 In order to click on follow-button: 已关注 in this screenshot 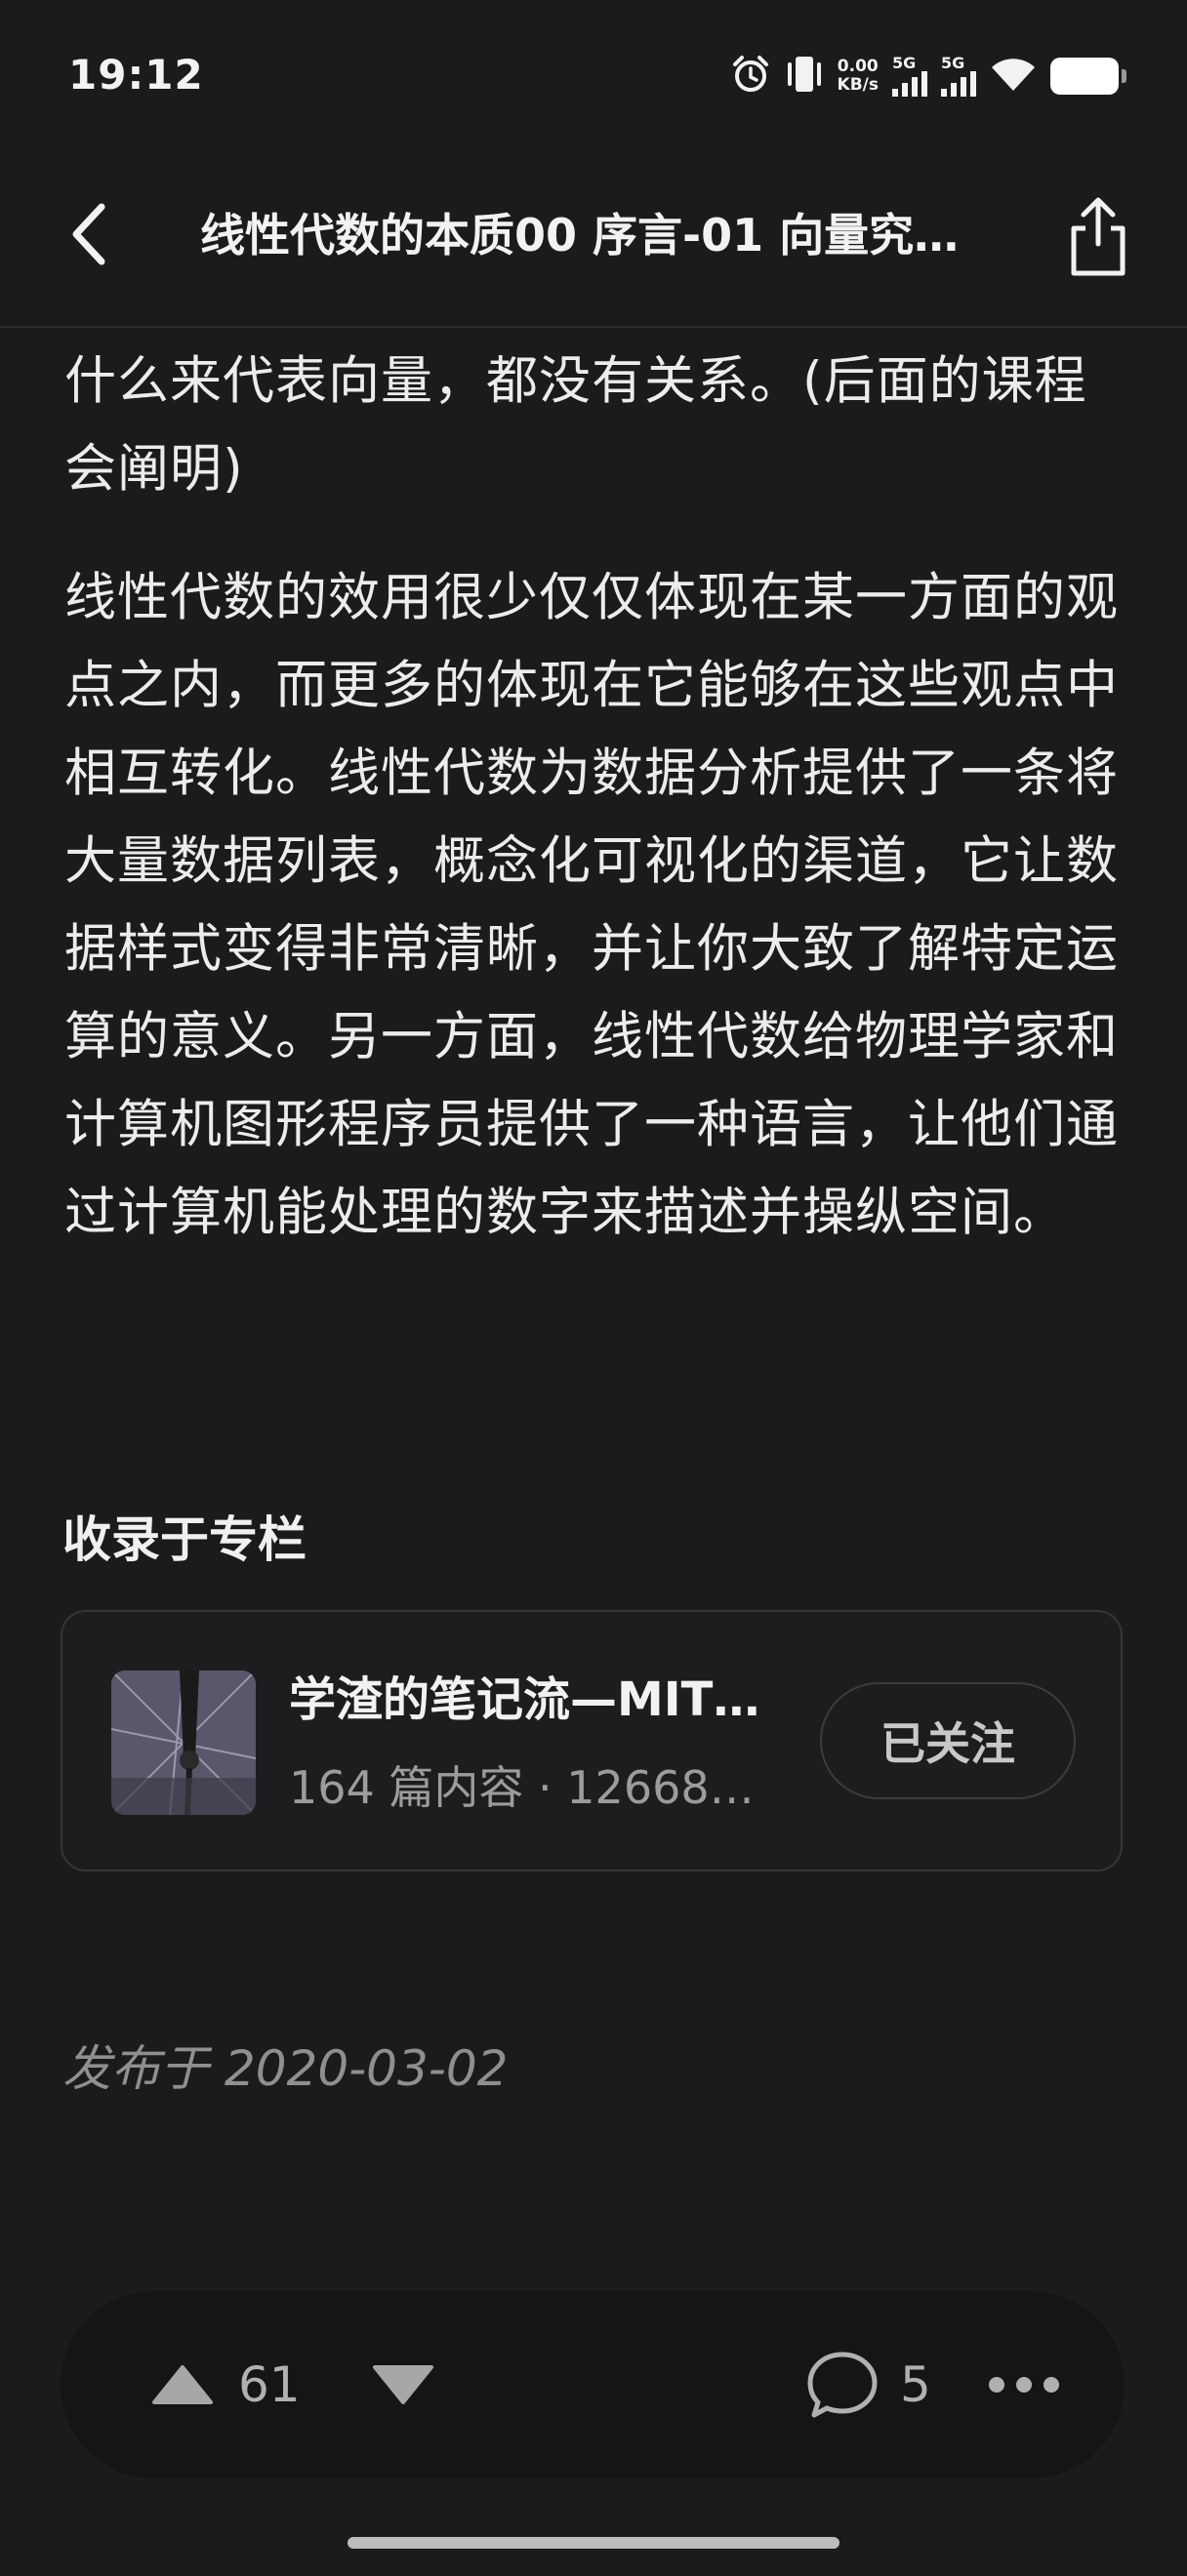, I will do `click(948, 1740)`.